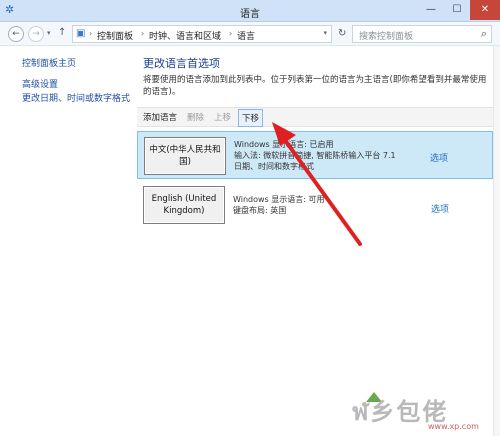  What do you see at coordinates (185, 35) in the screenshot?
I see `breadcrumb-clock-language-region: 时钟、语言和区域` at bounding box center [185, 35].